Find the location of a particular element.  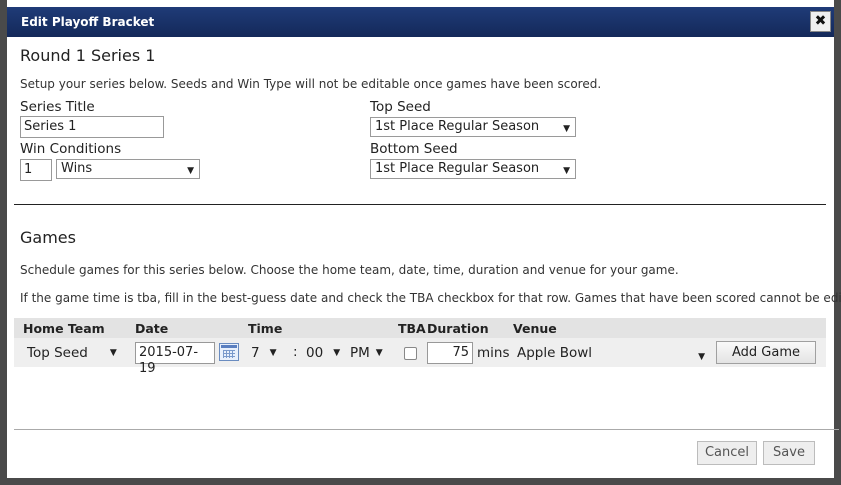

date-value: 2015-07-19 is located at coordinates (169, 360).